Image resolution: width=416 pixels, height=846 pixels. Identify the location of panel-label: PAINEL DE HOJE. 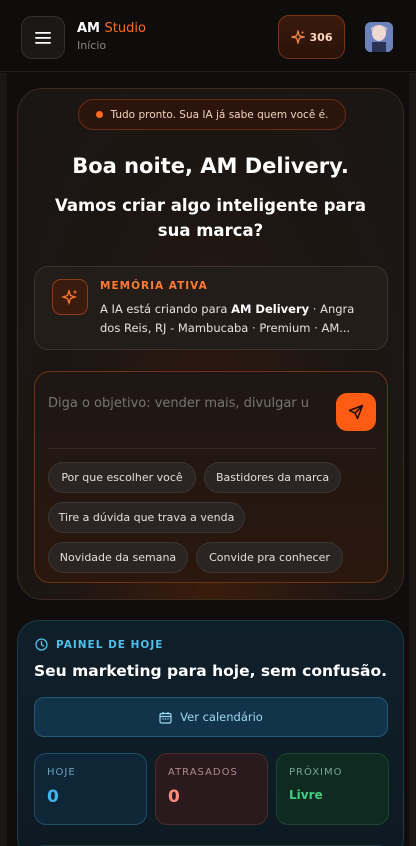
(99, 644).